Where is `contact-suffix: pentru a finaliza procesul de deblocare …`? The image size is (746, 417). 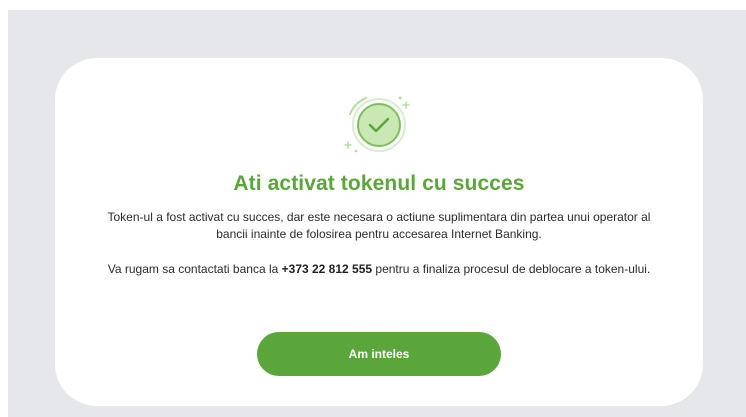
contact-suffix: pentru a finaliza procesul de deblocare … is located at coordinates (511, 269).